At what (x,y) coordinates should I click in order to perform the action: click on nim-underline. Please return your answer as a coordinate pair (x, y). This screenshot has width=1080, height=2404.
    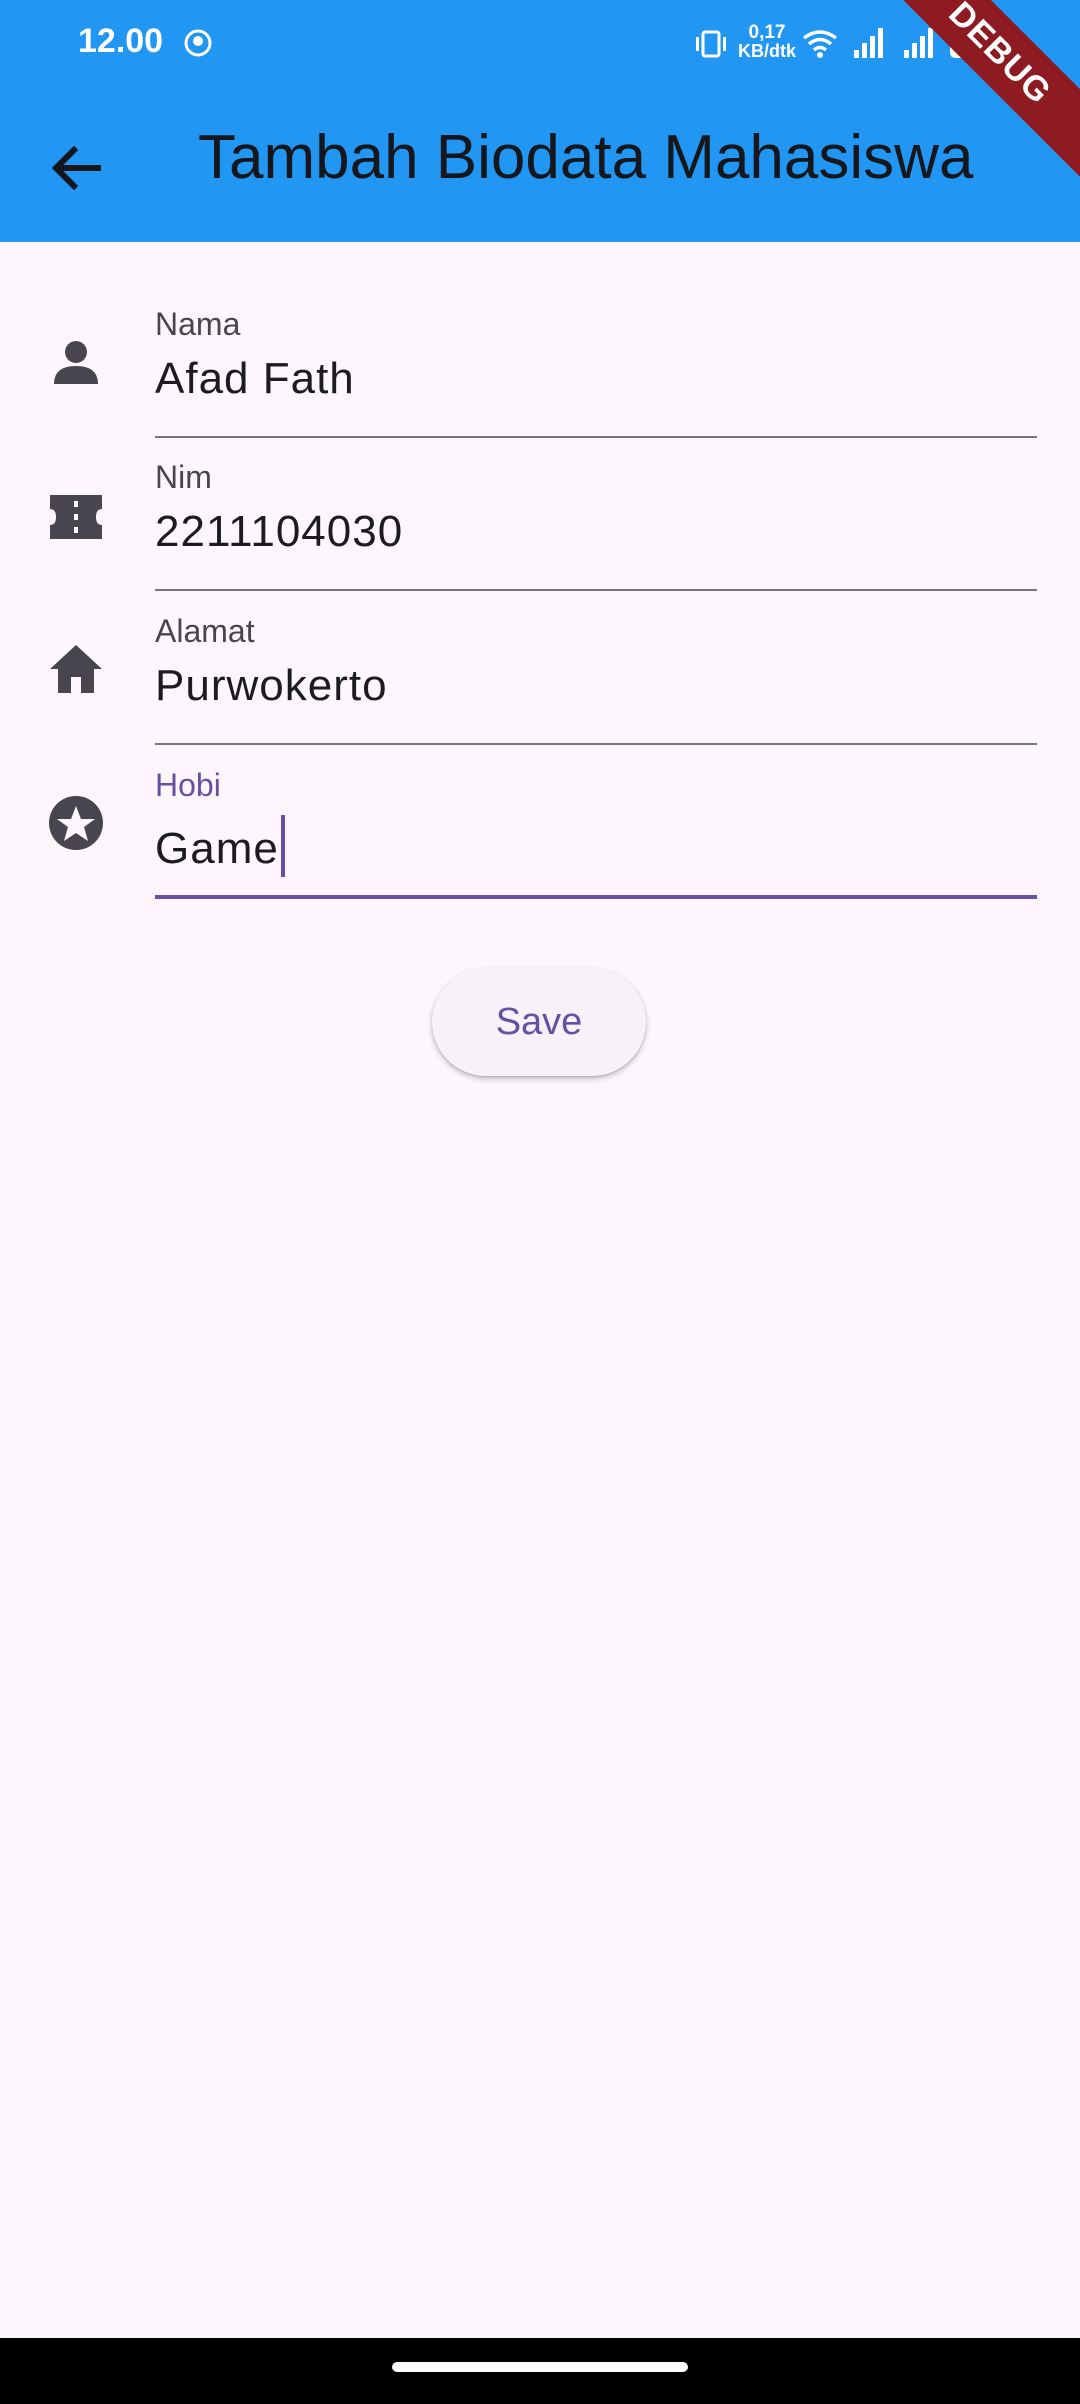
    Looking at the image, I should click on (596, 590).